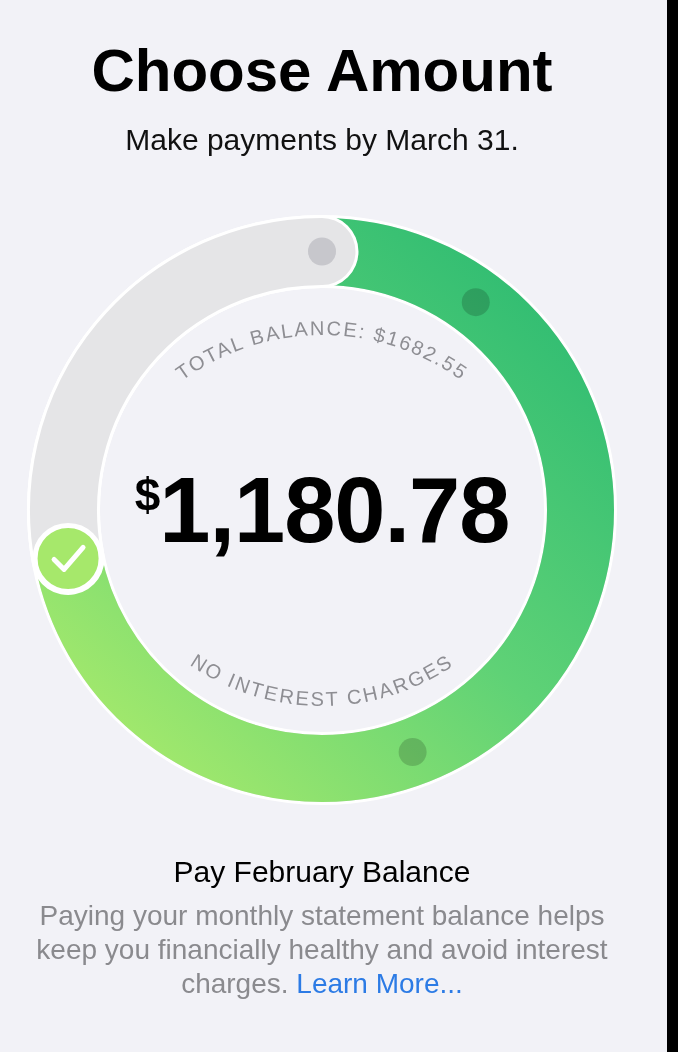 This screenshot has width=678, height=1052. I want to click on payment-amount: $^{$}$1,180.78, so click(322, 510).